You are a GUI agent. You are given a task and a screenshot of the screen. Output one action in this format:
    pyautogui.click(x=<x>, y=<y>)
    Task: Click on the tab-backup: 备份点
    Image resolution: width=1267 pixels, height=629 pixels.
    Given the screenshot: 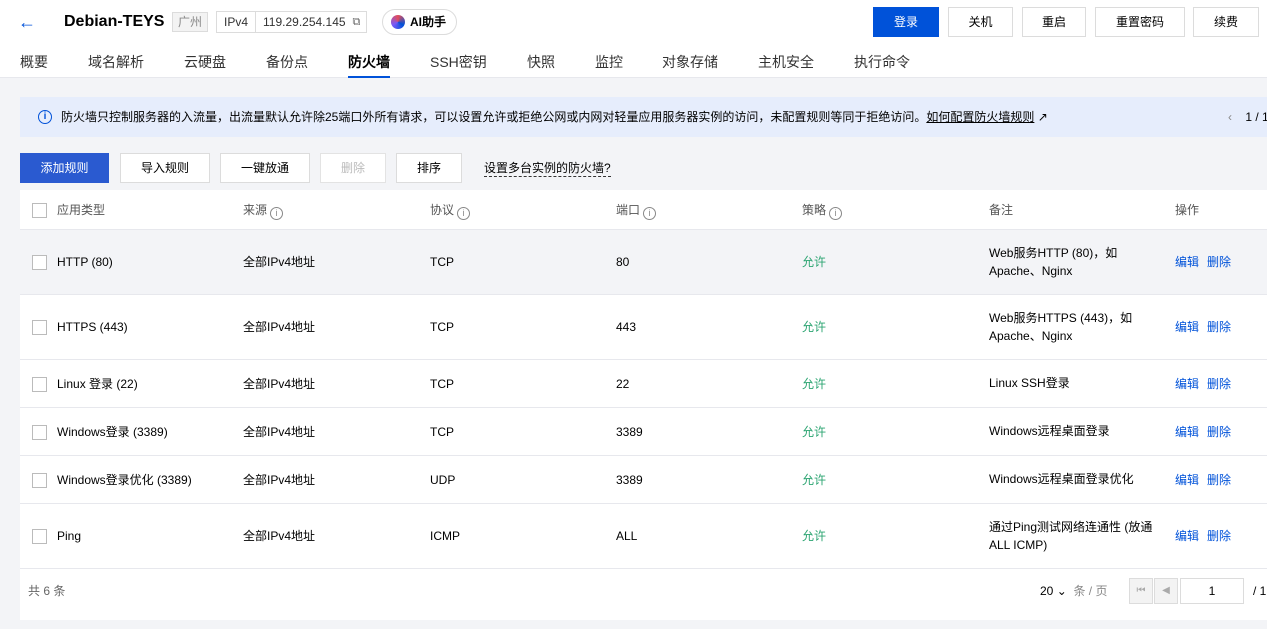 What is the action you would take?
    pyautogui.click(x=287, y=65)
    